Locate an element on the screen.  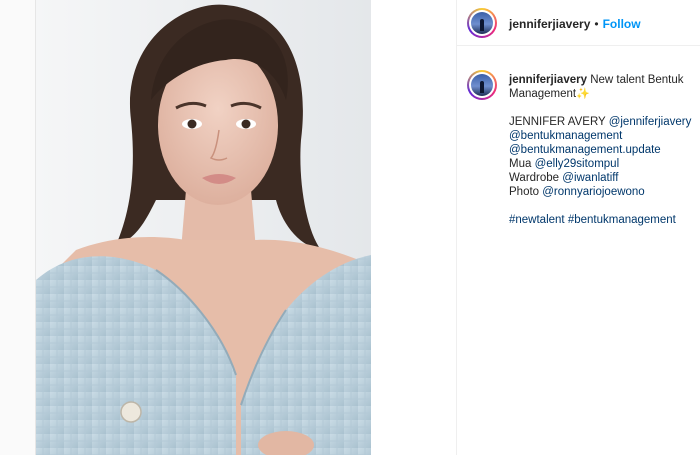
caption-line-2: @bentukmanagement is located at coordinates (604, 136).